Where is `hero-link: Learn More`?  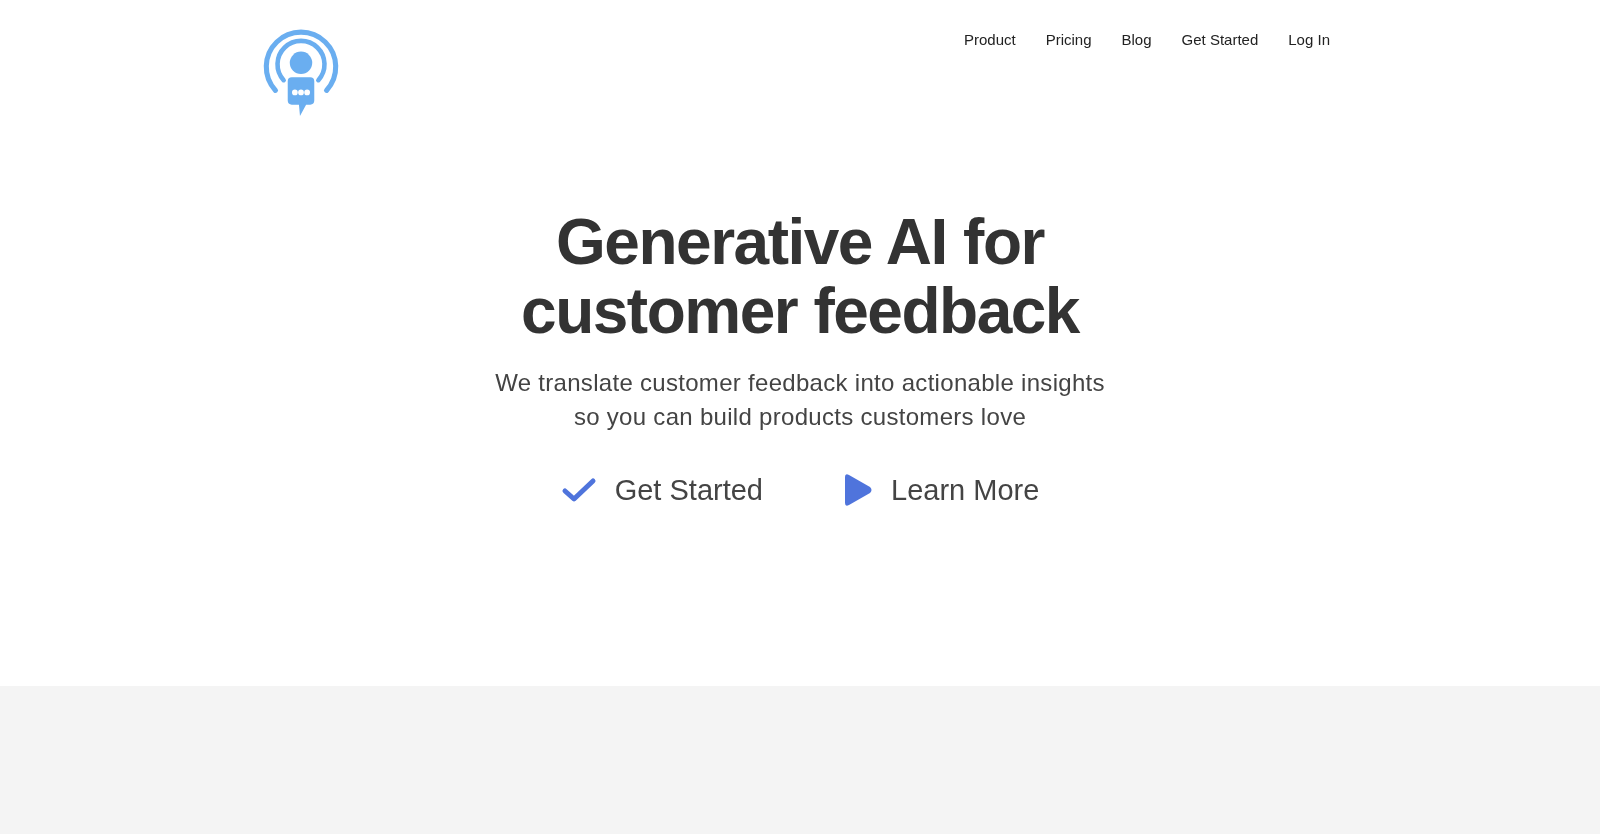
hero-link: Learn More is located at coordinates (940, 490).